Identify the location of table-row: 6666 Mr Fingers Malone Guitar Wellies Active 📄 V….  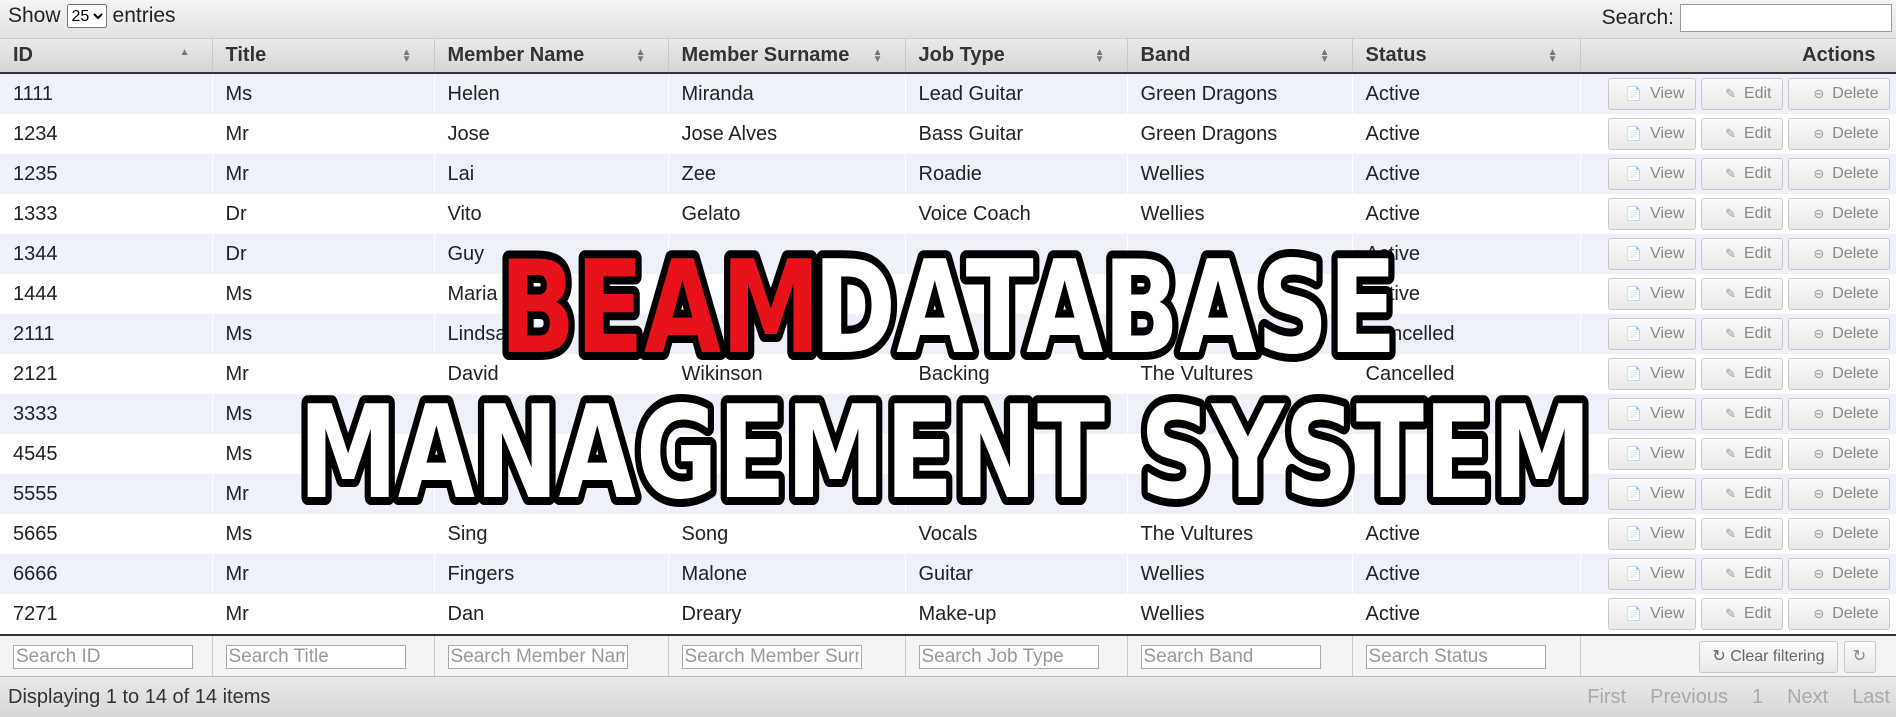
(948, 574).